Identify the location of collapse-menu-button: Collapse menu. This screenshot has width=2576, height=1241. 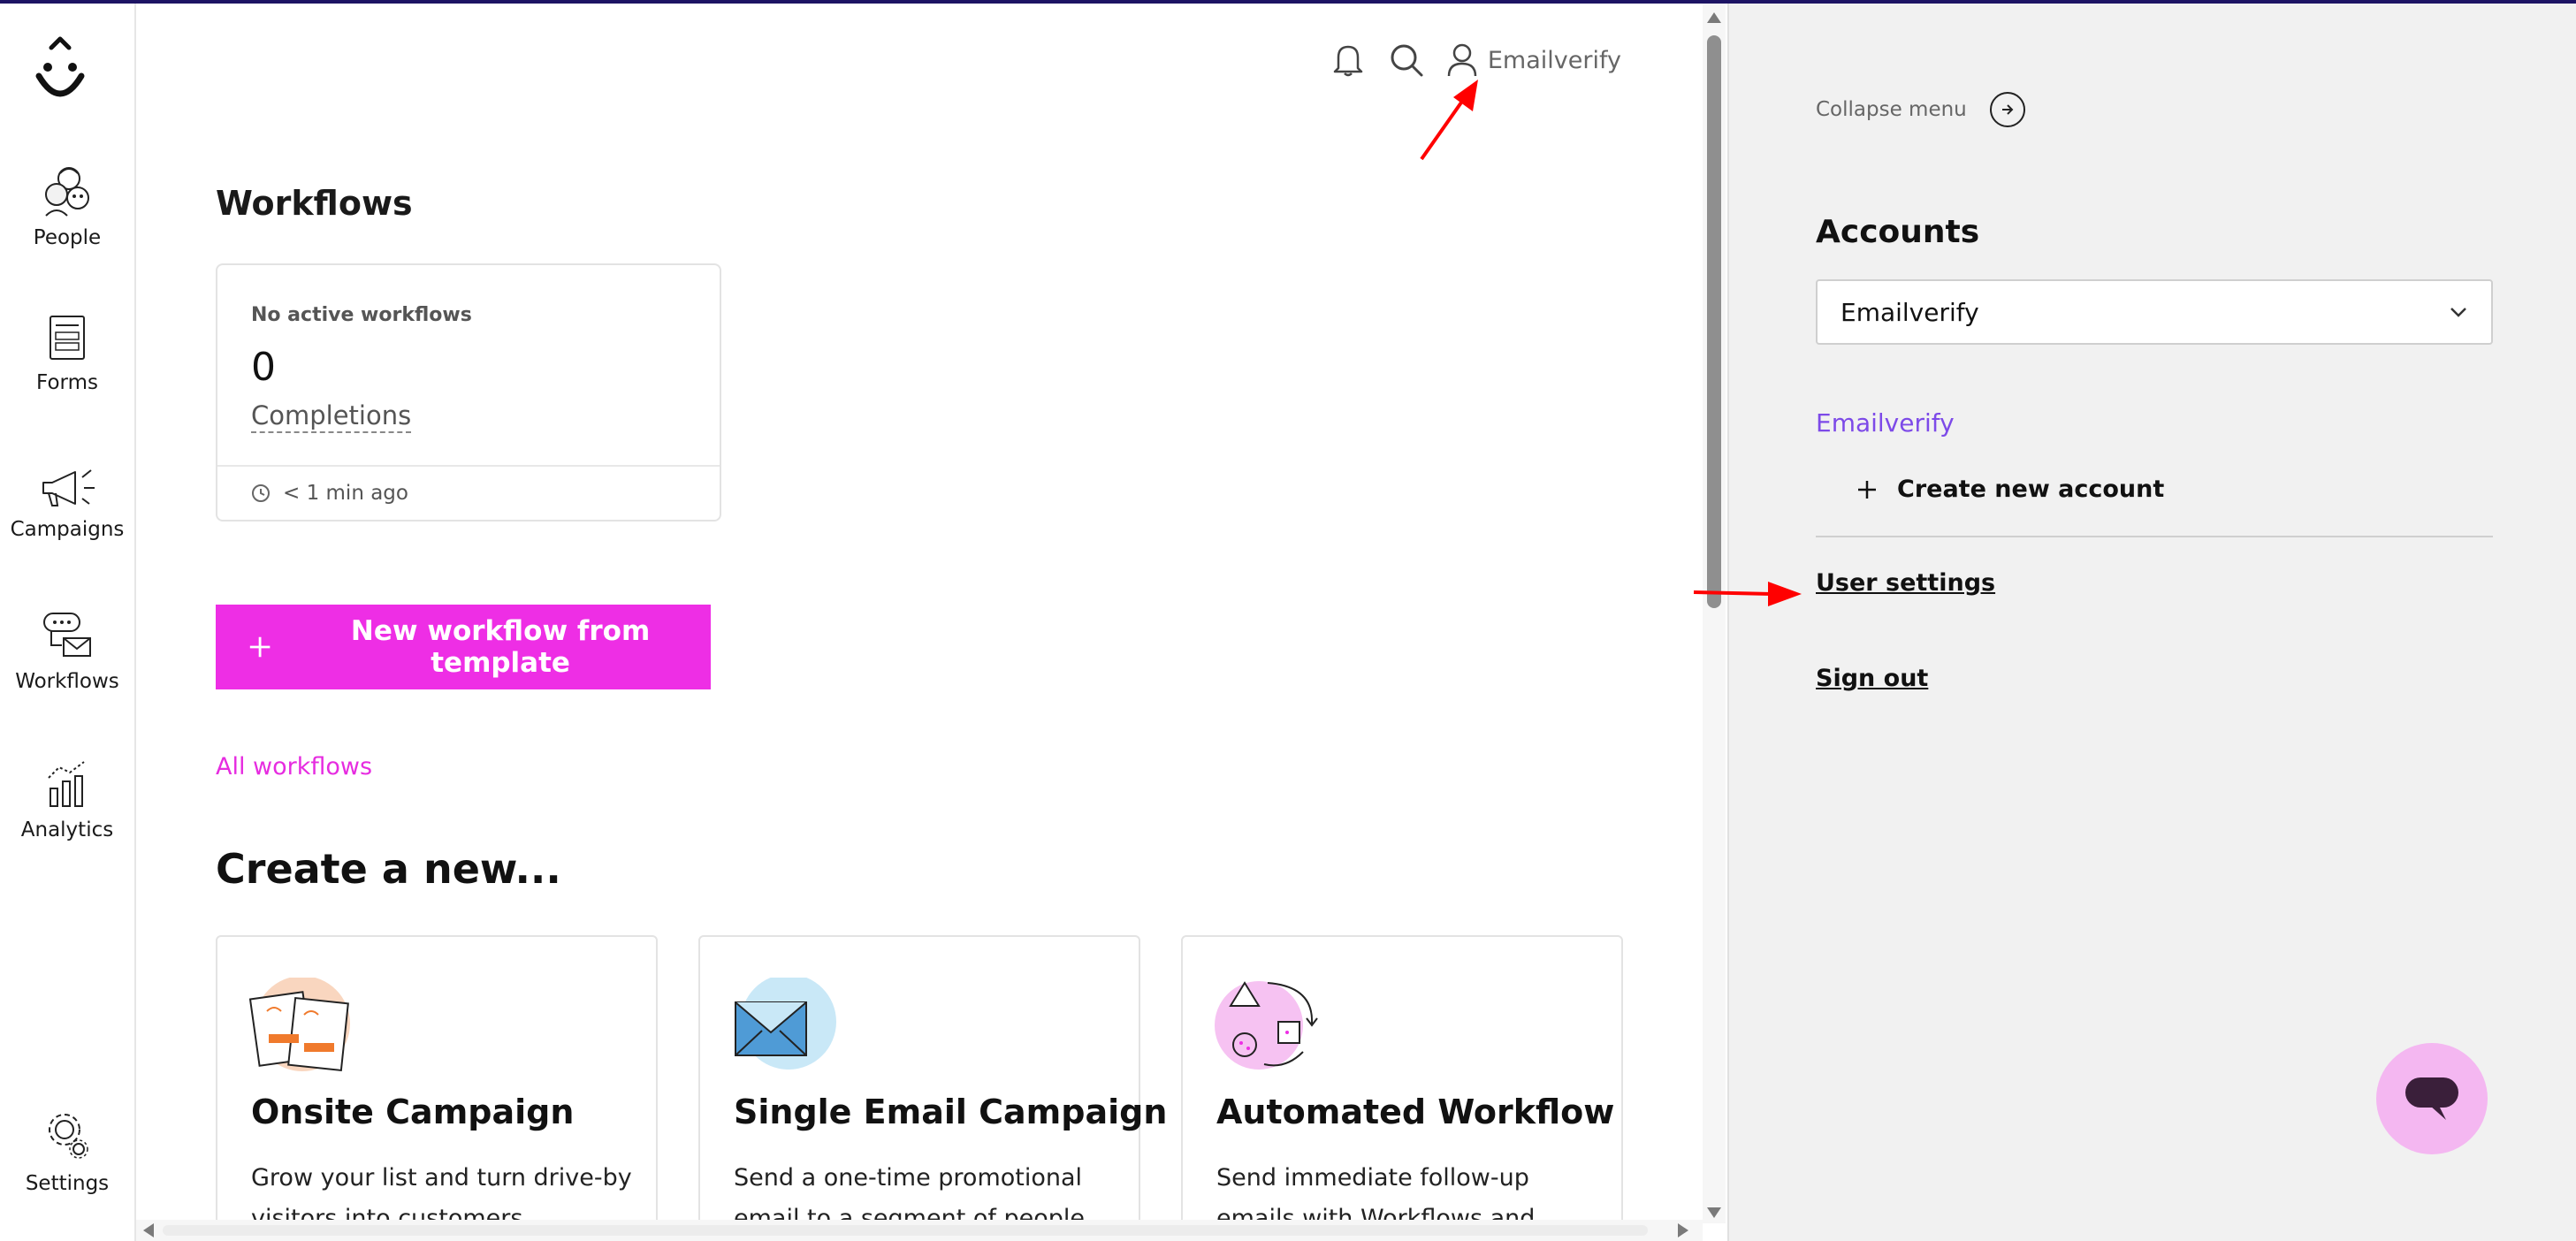
(1920, 110).